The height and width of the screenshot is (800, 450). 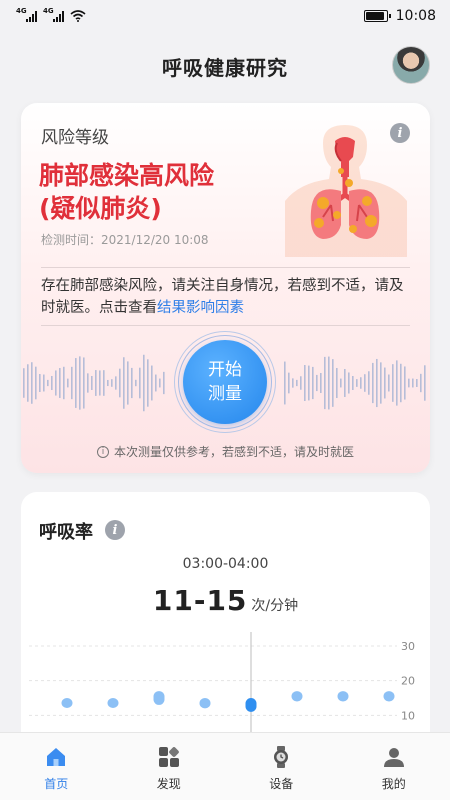 I want to click on nav-devices: 设备, so click(x=281, y=766).